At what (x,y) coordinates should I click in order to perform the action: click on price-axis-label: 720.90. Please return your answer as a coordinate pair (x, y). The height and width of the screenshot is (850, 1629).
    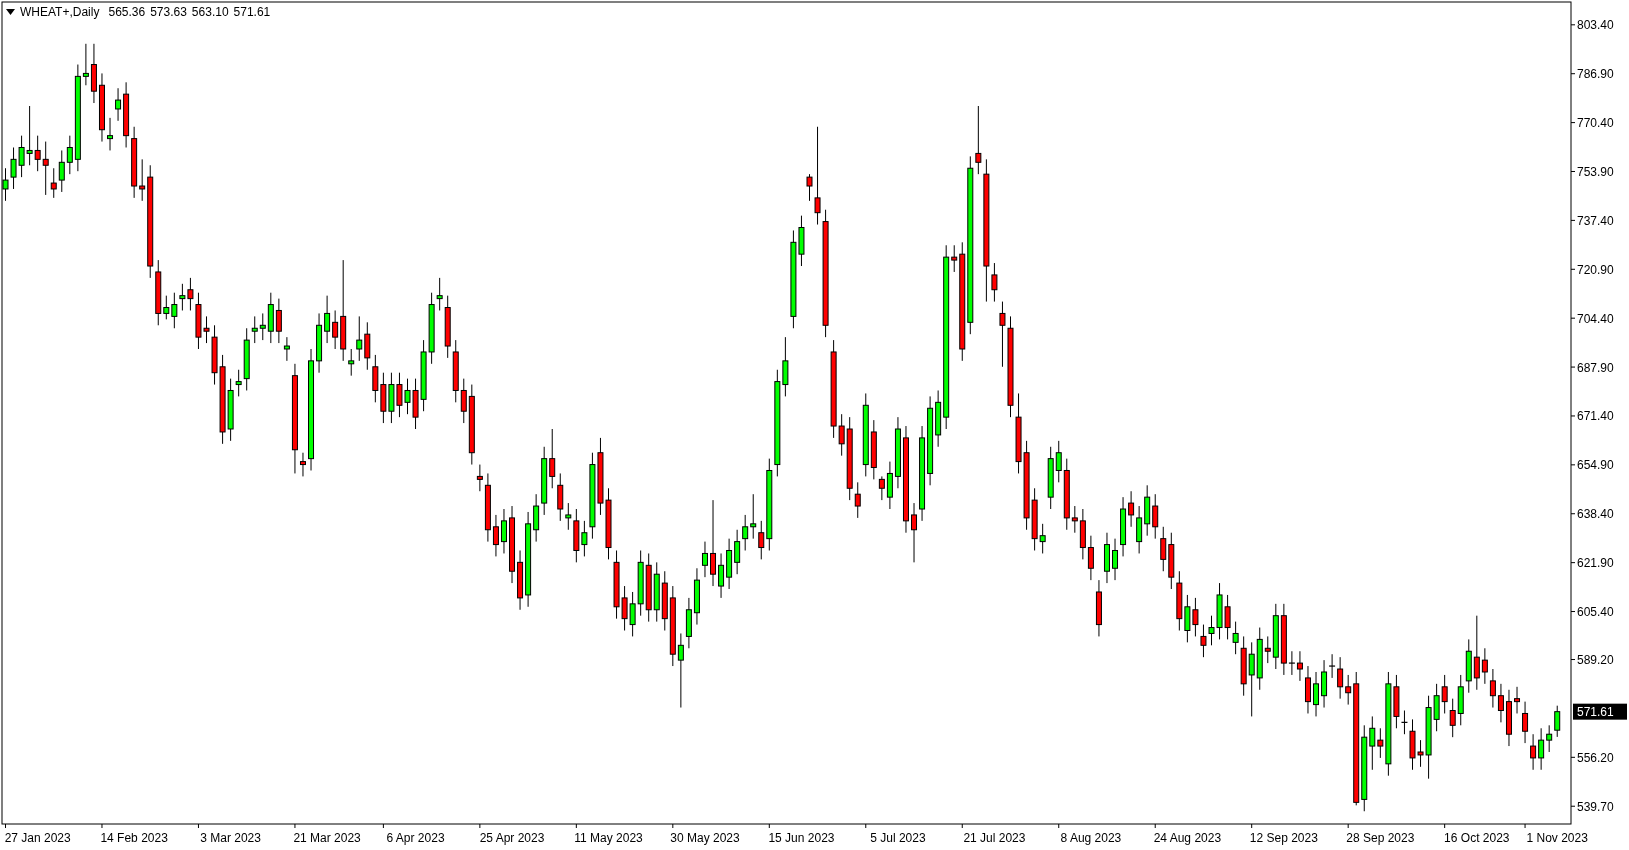
    Looking at the image, I should click on (1595, 269).